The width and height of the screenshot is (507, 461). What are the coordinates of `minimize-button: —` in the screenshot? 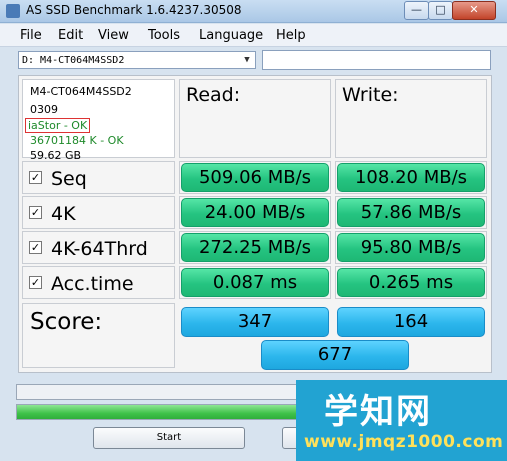 It's located at (416, 10).